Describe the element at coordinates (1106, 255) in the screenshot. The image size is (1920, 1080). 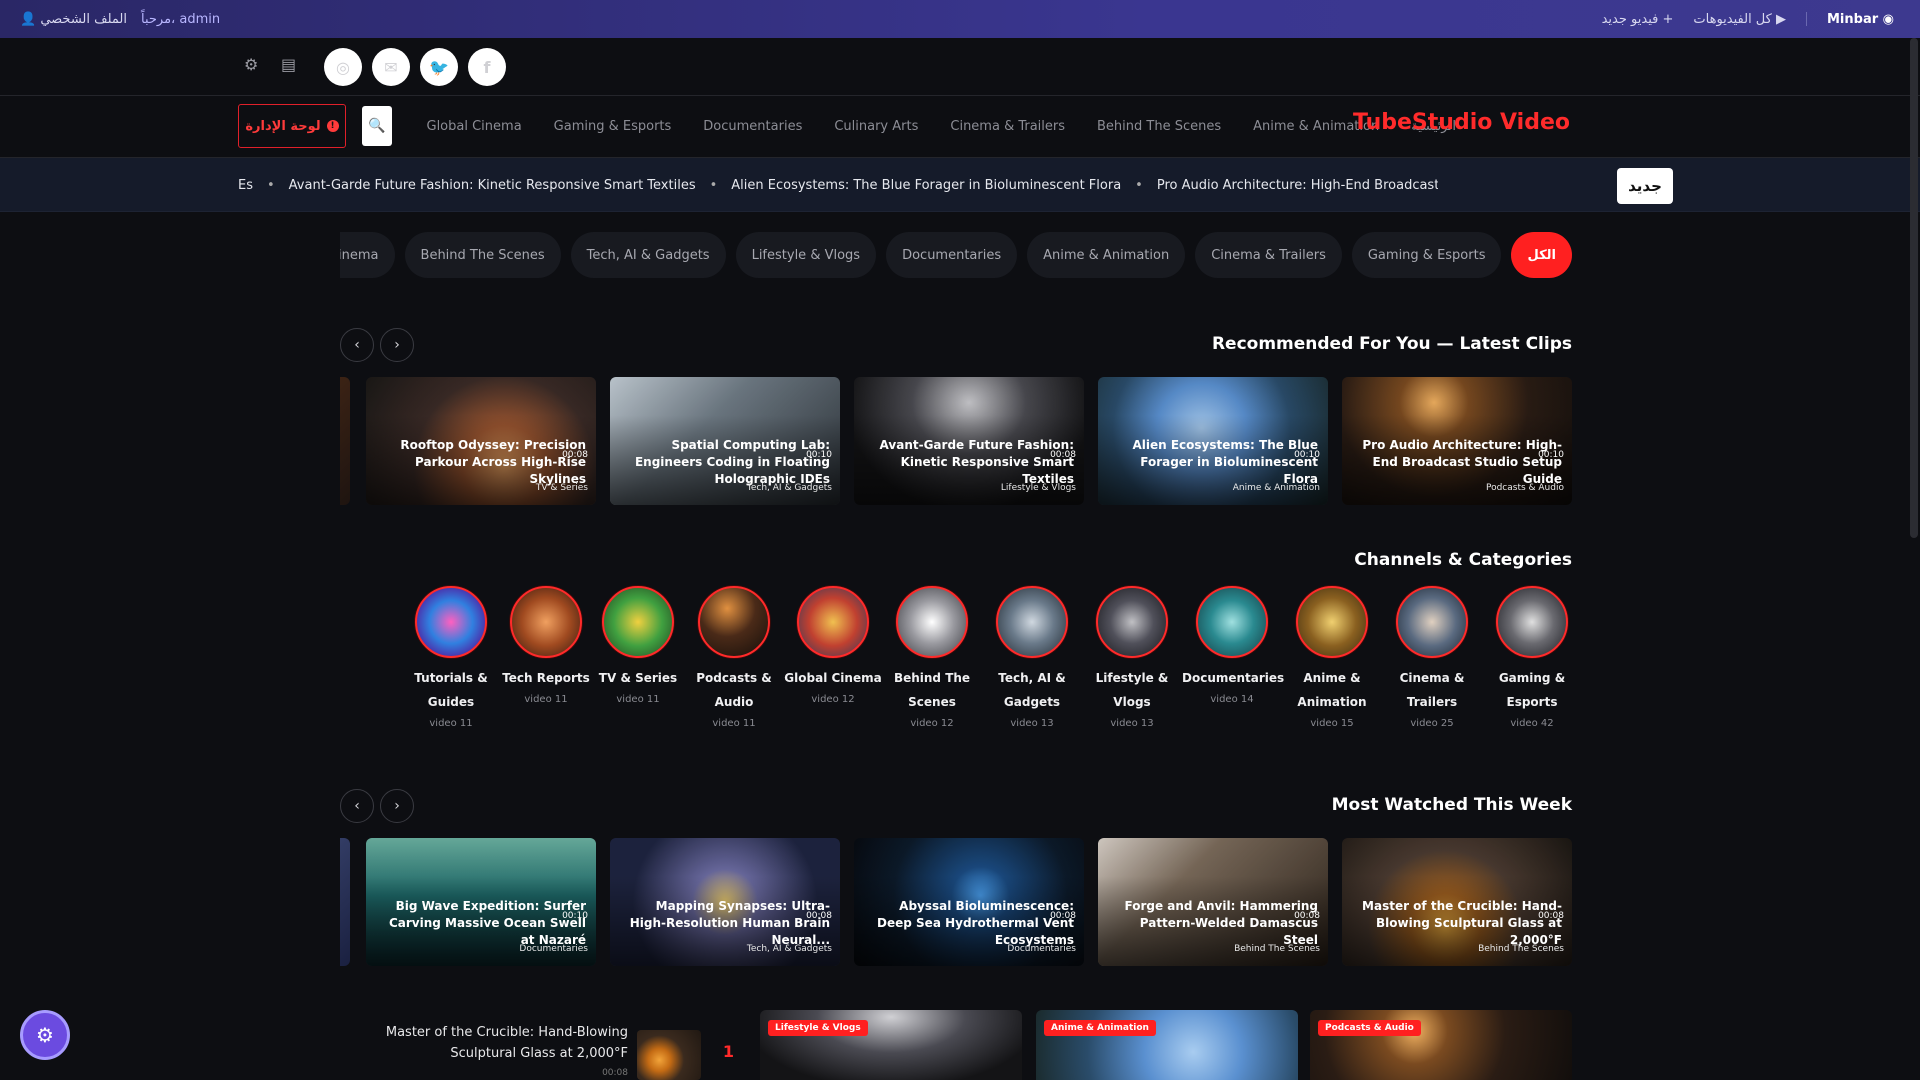
I see `category-pill: Anime & Animation` at that location.